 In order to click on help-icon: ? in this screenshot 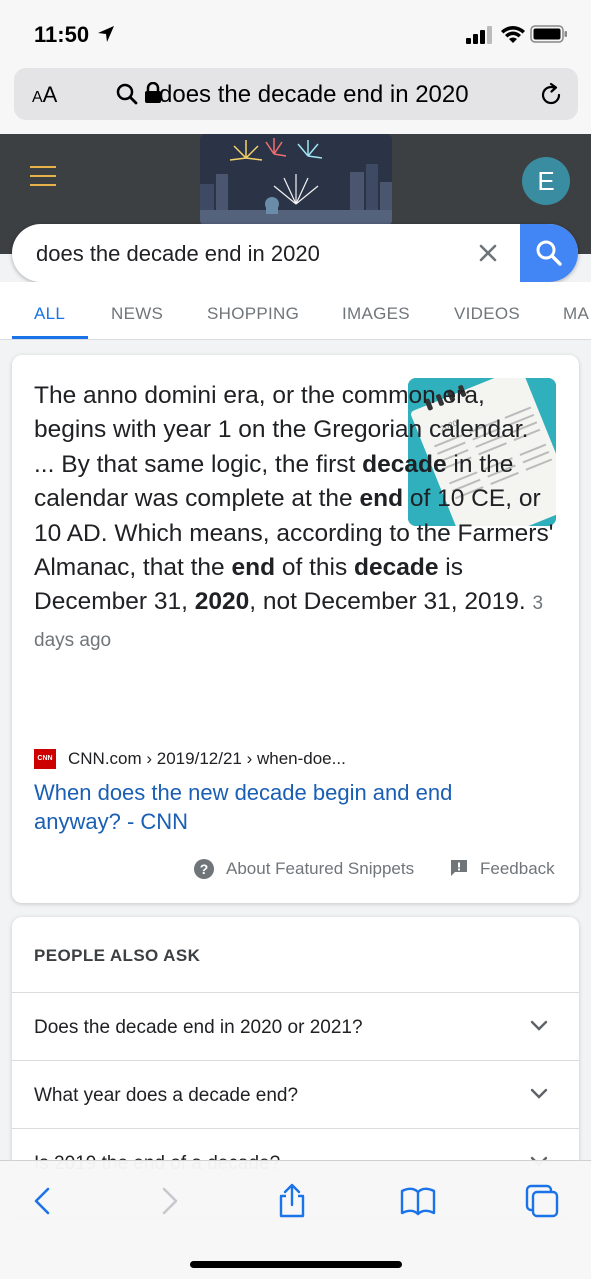, I will do `click(204, 869)`.